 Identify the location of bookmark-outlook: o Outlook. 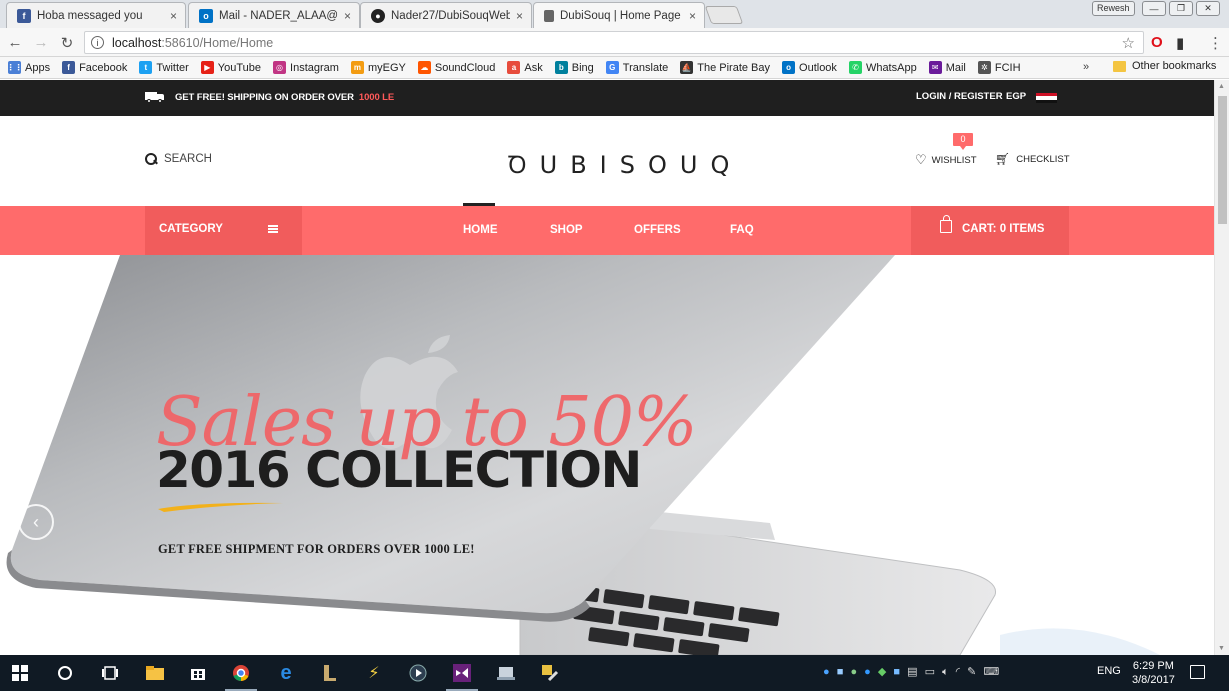
(809, 67).